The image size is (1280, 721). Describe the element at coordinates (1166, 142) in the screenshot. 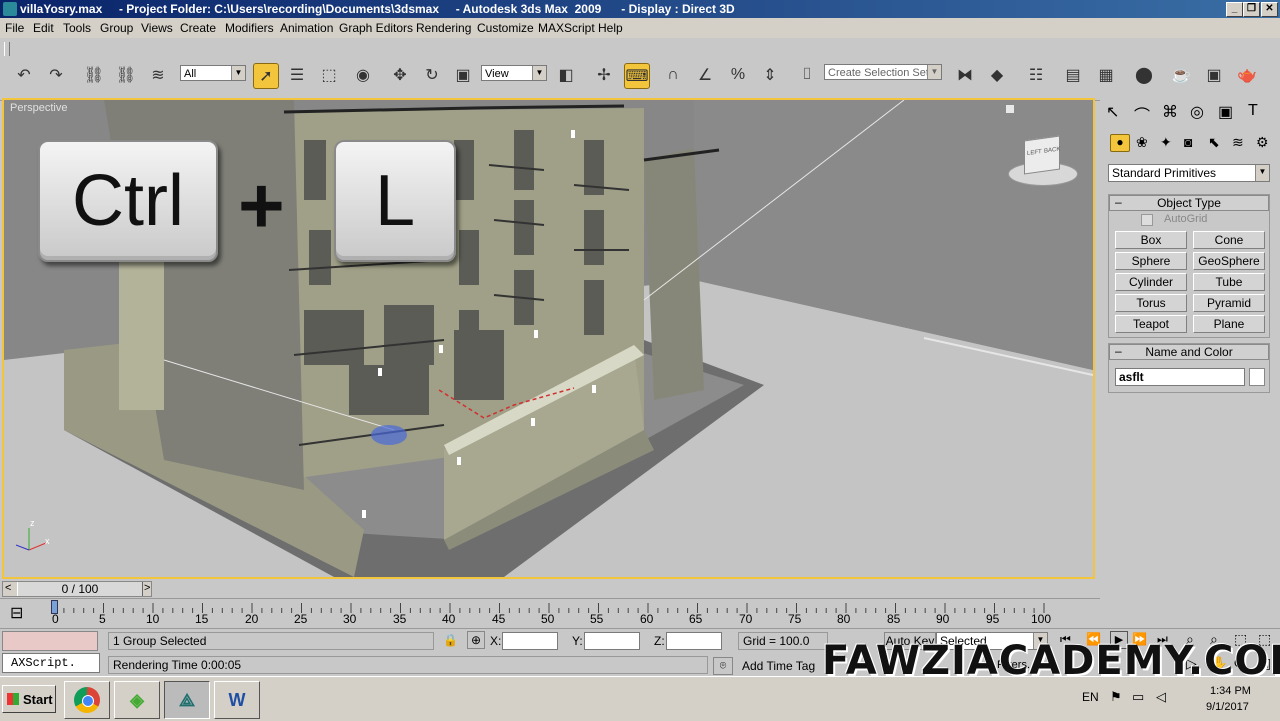

I see `lights-icon: ✦` at that location.